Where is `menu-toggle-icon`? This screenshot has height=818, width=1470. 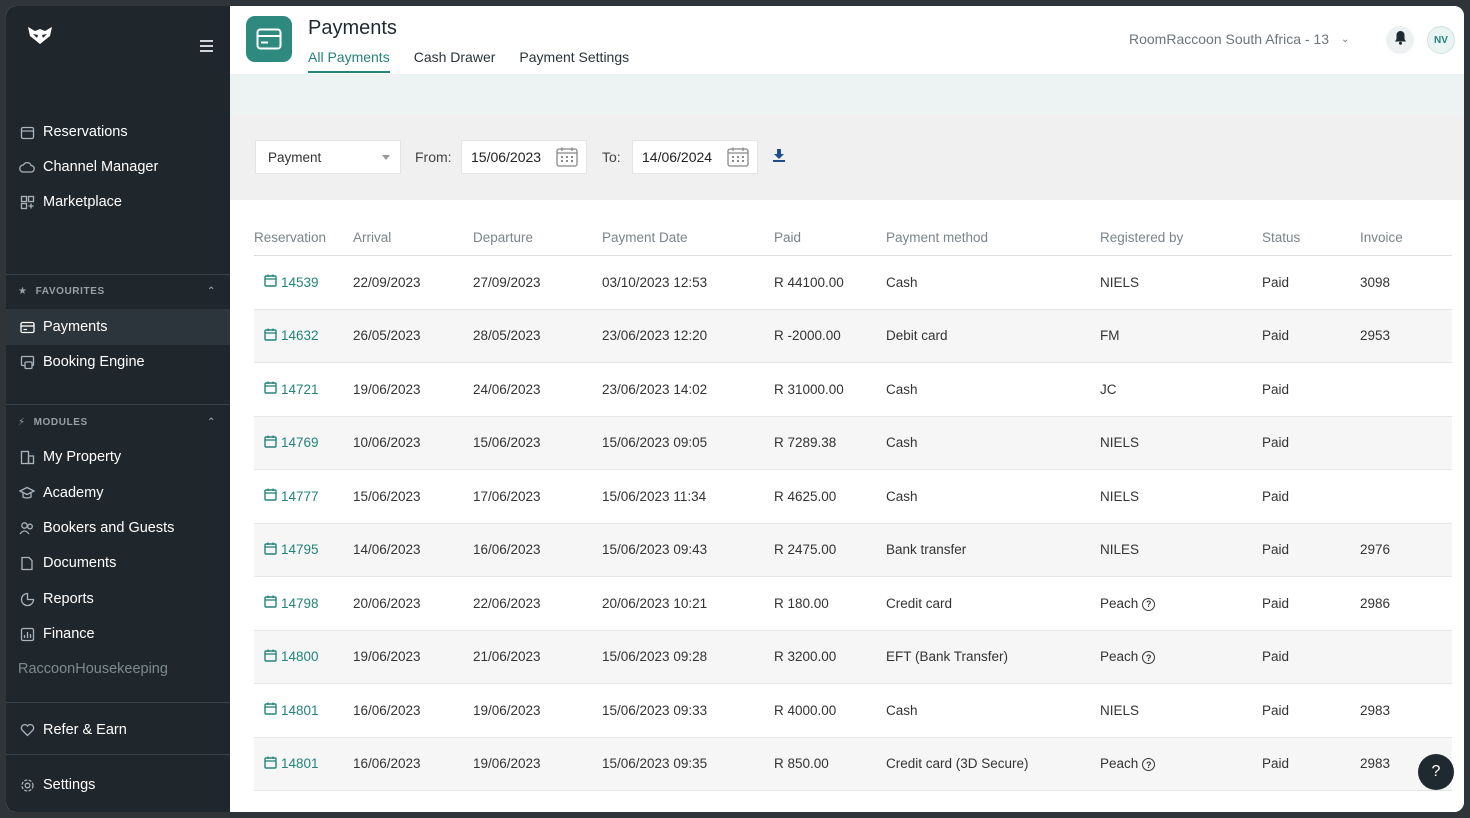 menu-toggle-icon is located at coordinates (208, 47).